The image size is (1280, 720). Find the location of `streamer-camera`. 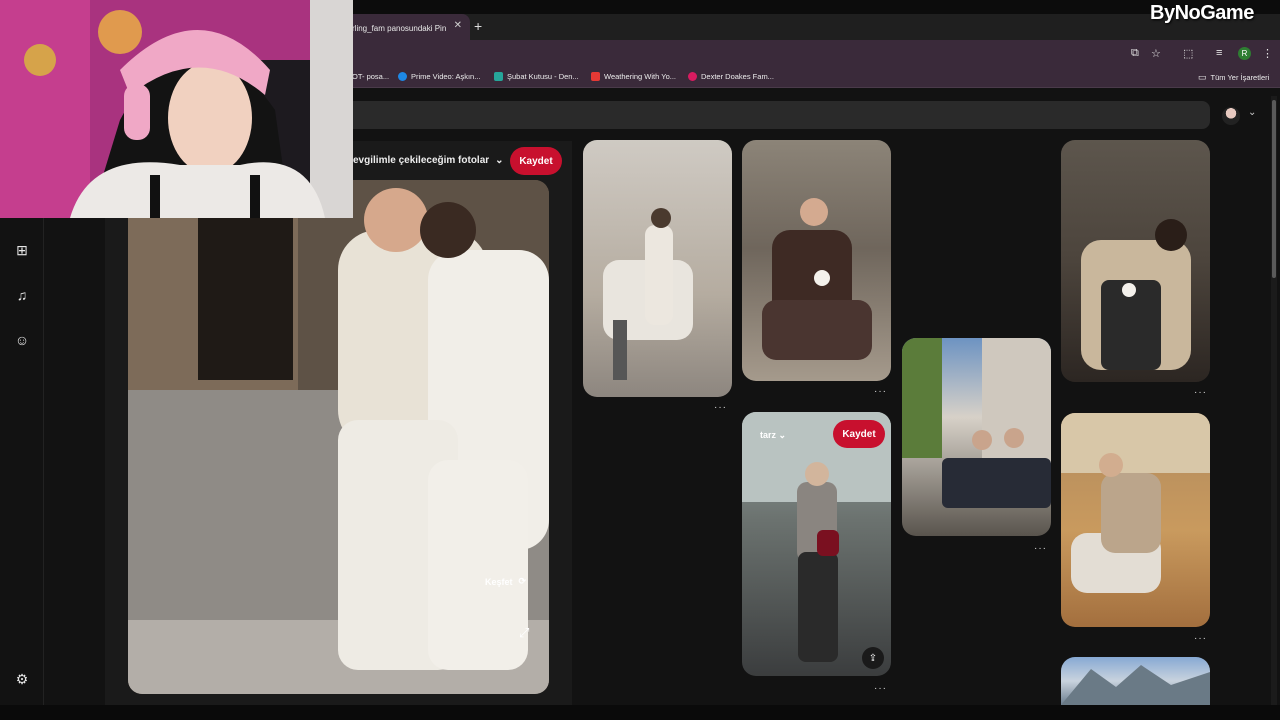

streamer-camera is located at coordinates (176, 109).